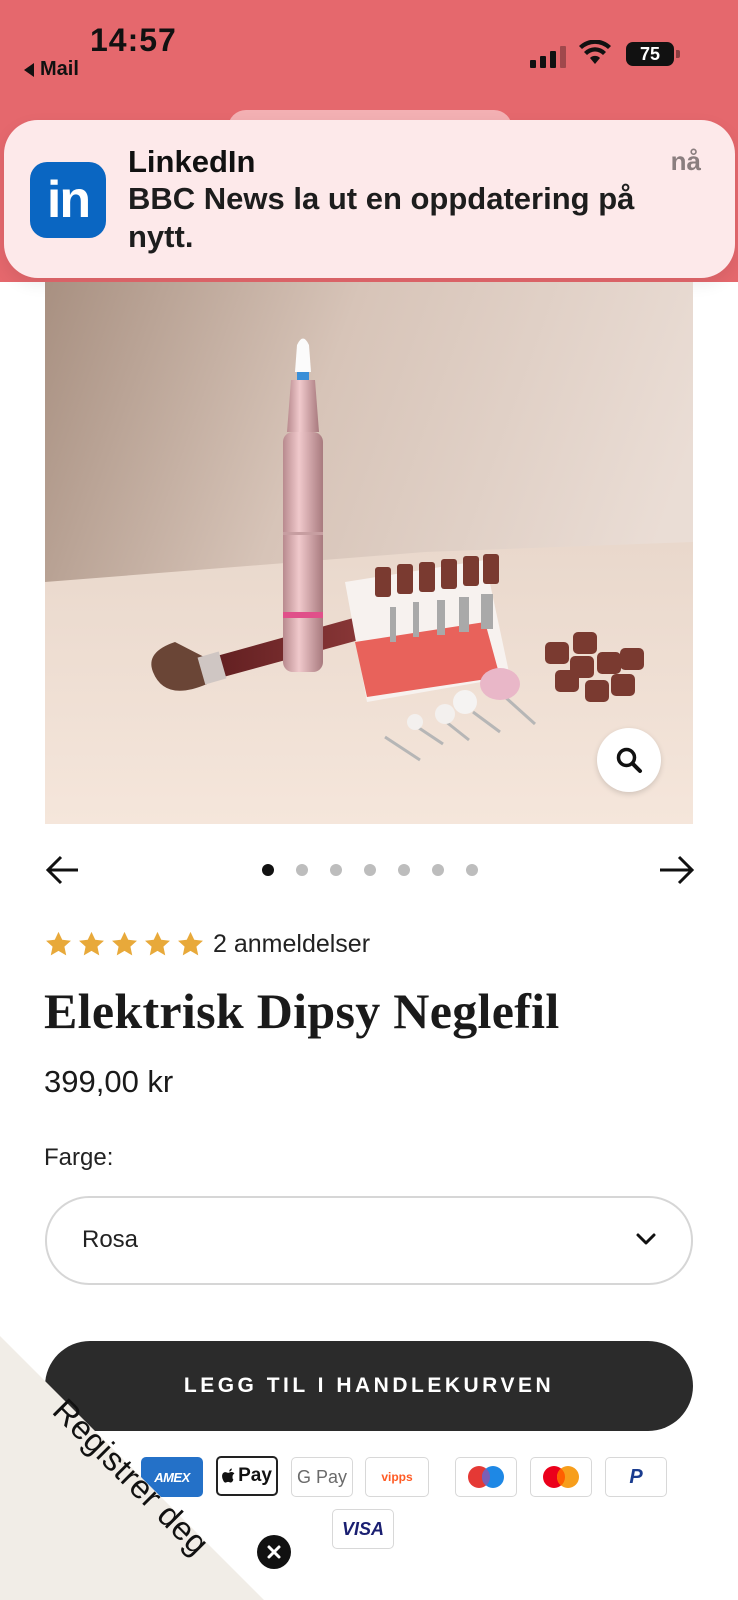 This screenshot has height=1600, width=738. Describe the element at coordinates (650, 53) in the screenshot. I see `battery-level: 75` at that location.